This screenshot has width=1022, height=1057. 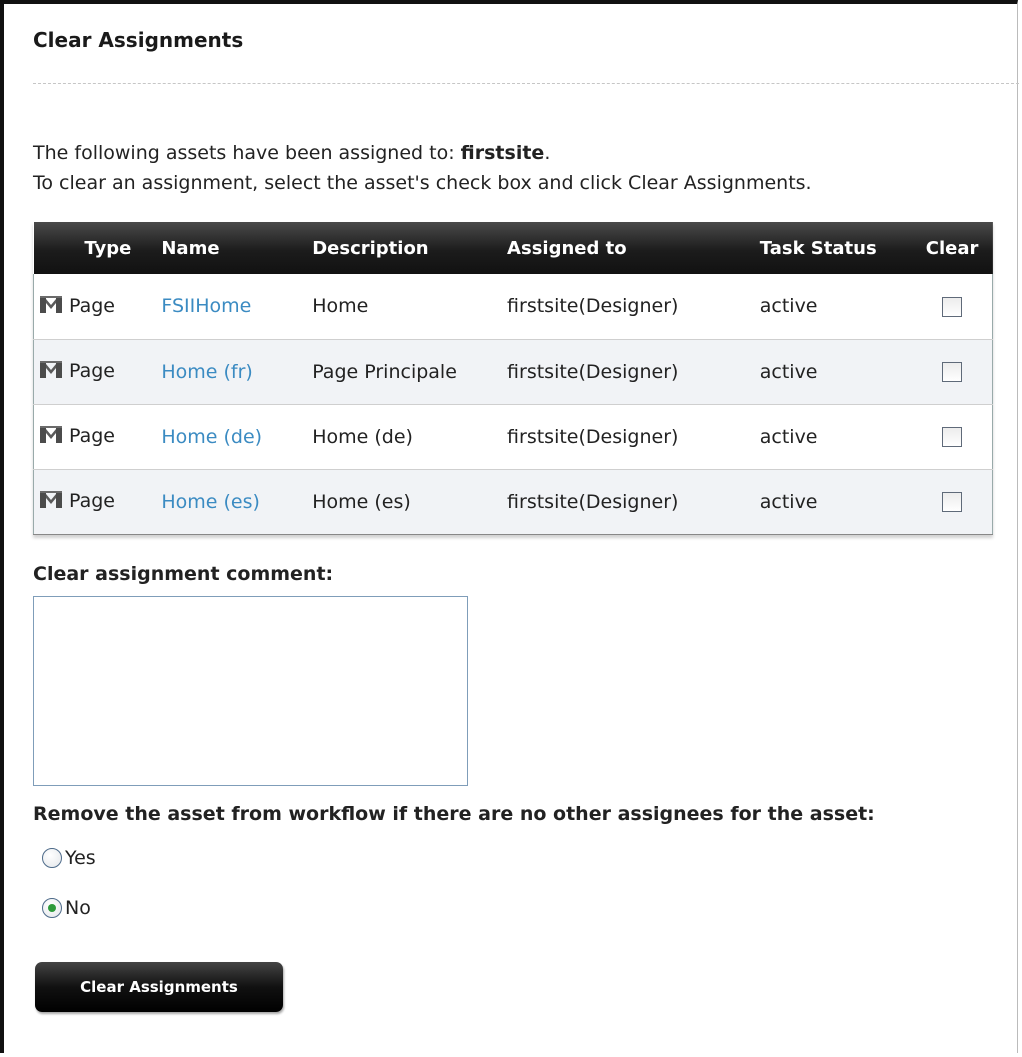 What do you see at coordinates (526, 83) in the screenshot?
I see `title-divider` at bounding box center [526, 83].